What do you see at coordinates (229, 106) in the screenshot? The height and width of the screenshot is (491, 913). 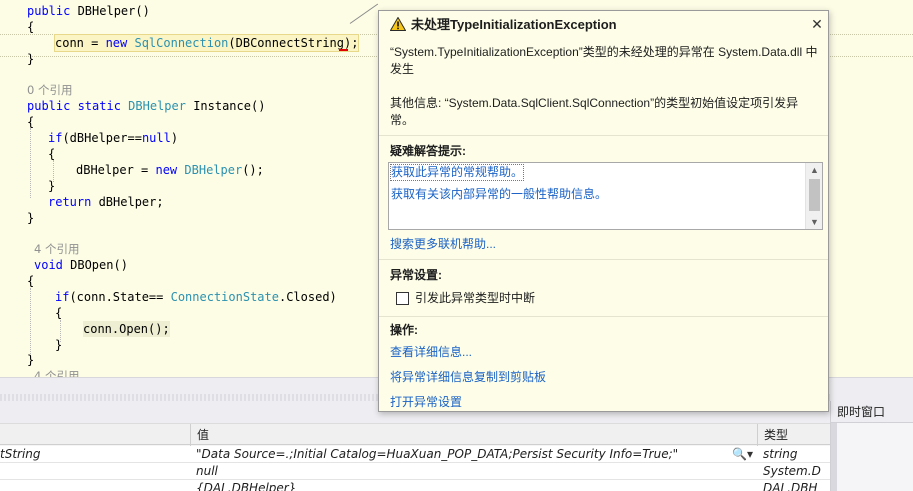 I see `code-text: Instance()` at bounding box center [229, 106].